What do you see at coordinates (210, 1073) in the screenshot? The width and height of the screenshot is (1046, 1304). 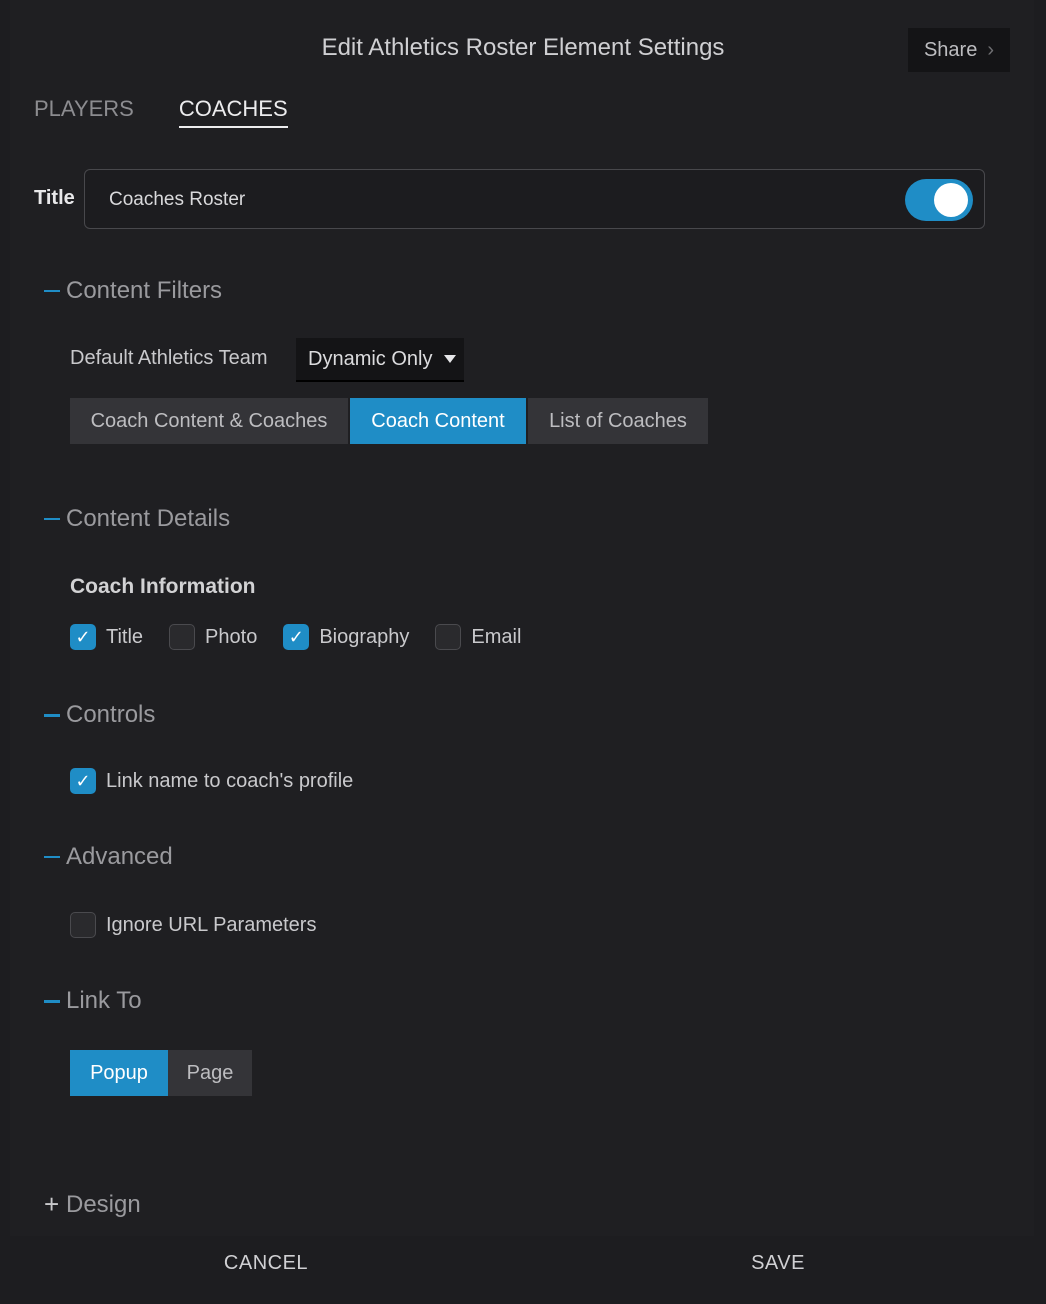 I see `option-page: Page` at bounding box center [210, 1073].